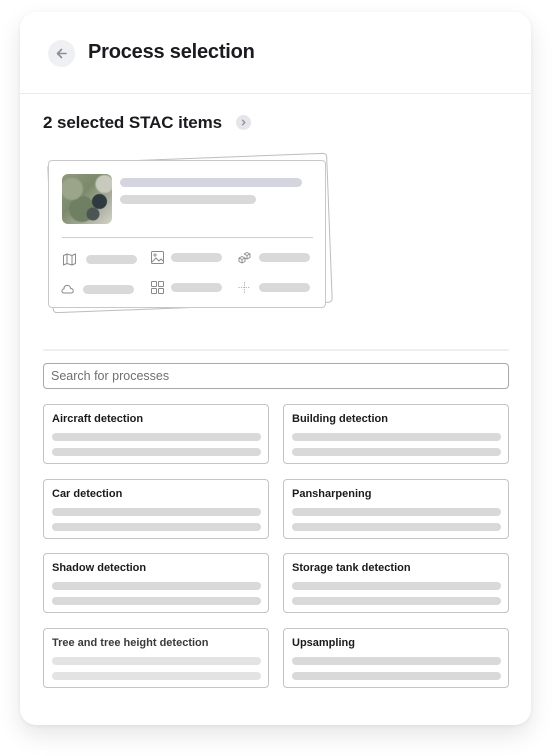 The image size is (552, 756). What do you see at coordinates (187, 237) in the screenshot?
I see `card-divider` at bounding box center [187, 237].